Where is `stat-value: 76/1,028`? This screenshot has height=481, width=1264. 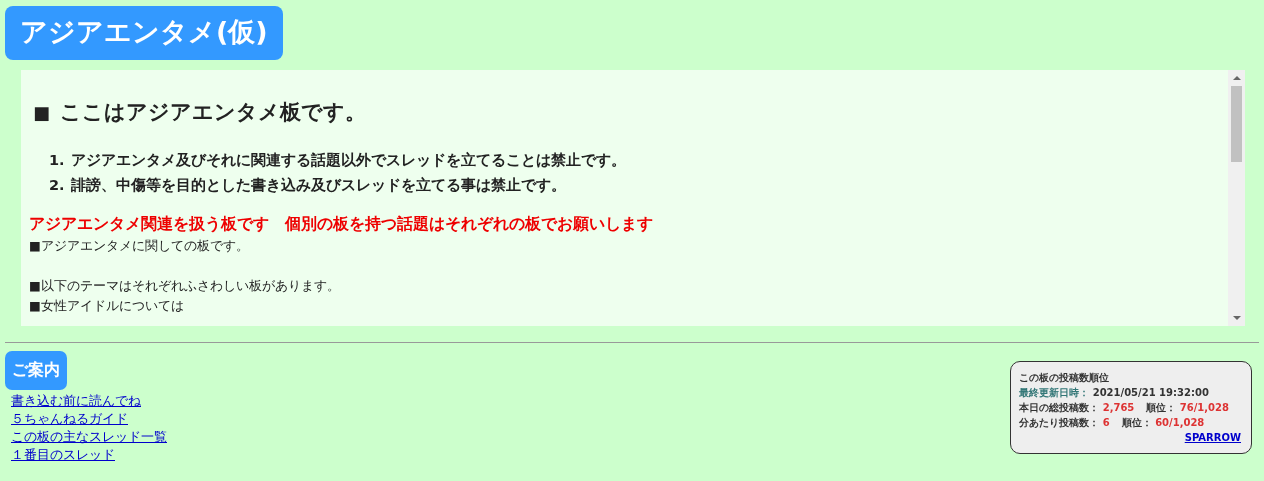 stat-value: 76/1,028 is located at coordinates (1204, 408).